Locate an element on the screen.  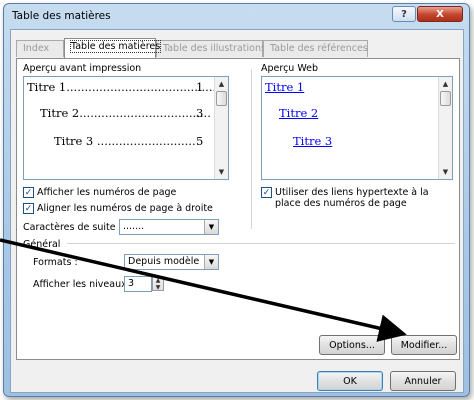
print-preview-page: 3 is located at coordinates (200, 113).